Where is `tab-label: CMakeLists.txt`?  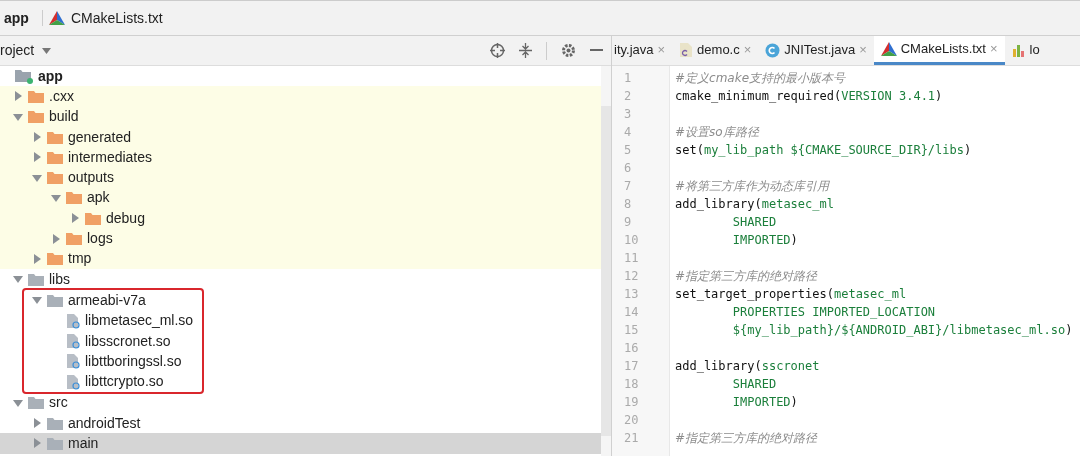
tab-label: CMakeLists.txt is located at coordinates (943, 48).